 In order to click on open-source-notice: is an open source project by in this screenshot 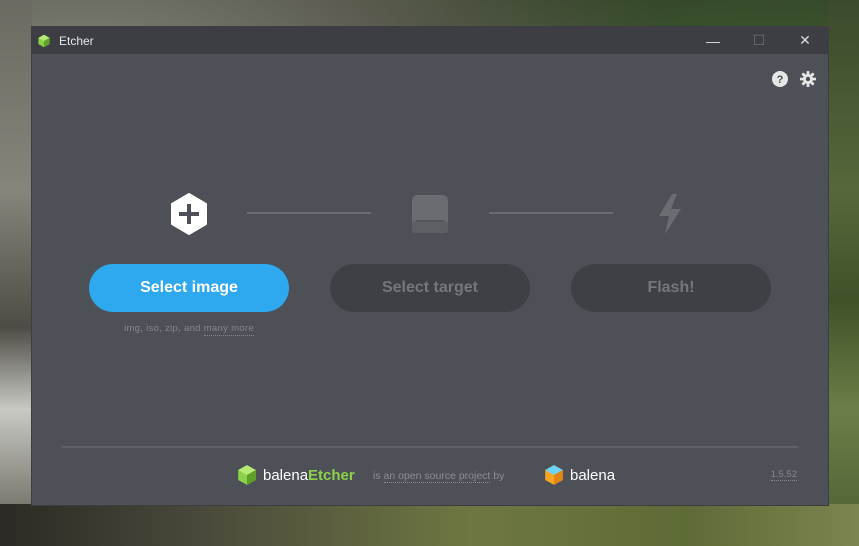, I will do `click(439, 476)`.